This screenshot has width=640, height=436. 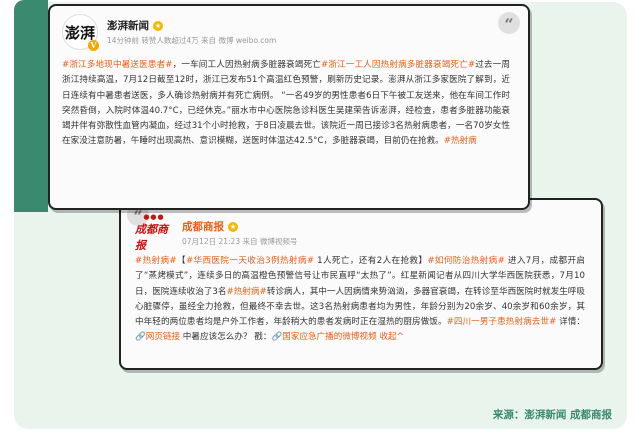 What do you see at coordinates (552, 415) in the screenshot?
I see `source-credit: 来源：澎湃新闻 成都商报` at bounding box center [552, 415].